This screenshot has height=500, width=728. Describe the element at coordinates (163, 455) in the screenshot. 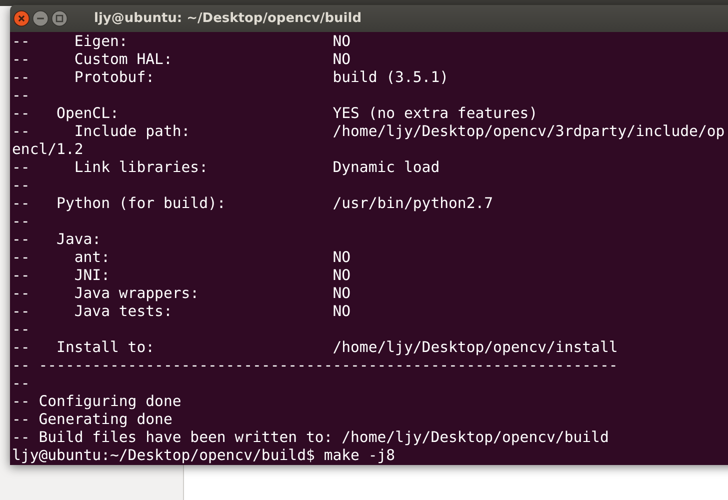

I see `shell-prompt: ljy@ubuntu:~/Desktop/opencv/build$` at that location.